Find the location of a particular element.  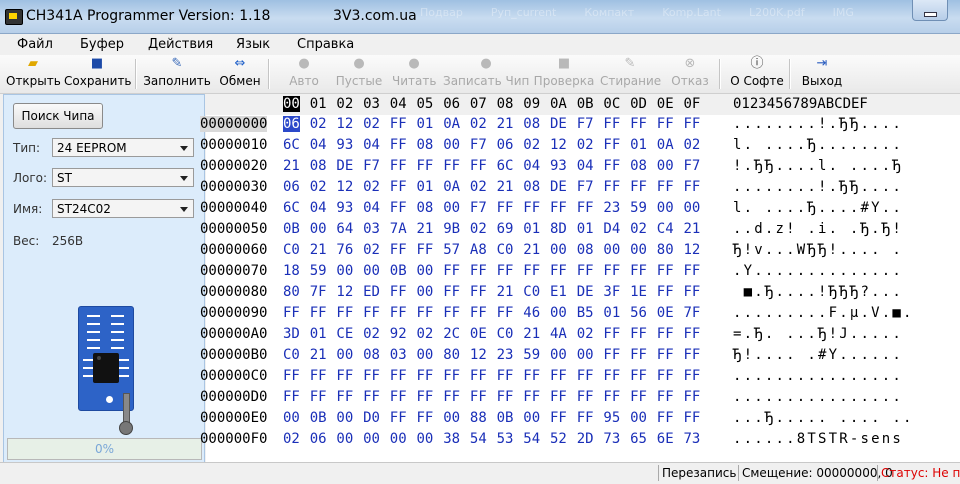

open-button: ▰ Открыть is located at coordinates (33, 74).